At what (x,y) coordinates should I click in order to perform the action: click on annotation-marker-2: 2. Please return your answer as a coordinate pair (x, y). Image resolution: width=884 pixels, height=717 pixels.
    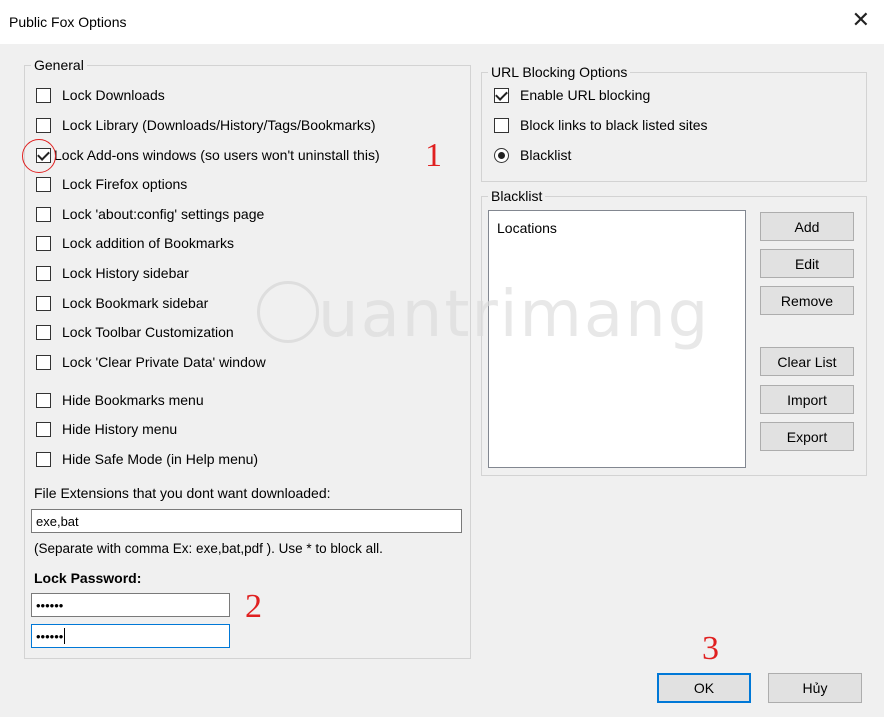
    Looking at the image, I should click on (253, 606).